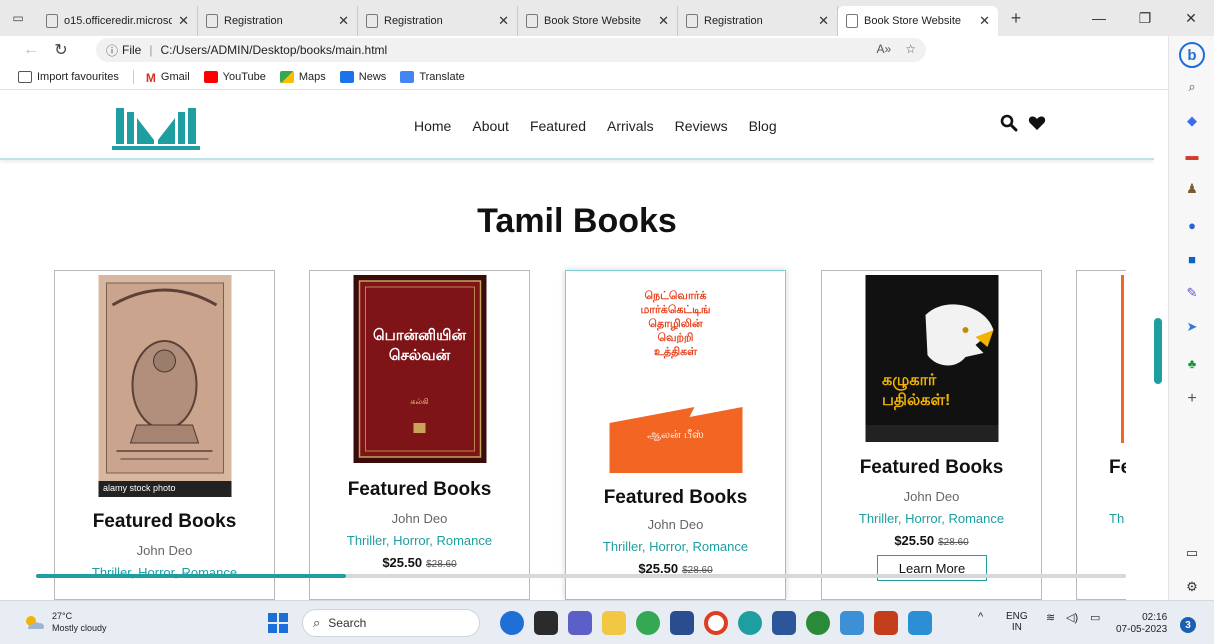 The image size is (1214, 644). What do you see at coordinates (156, 127) in the screenshot?
I see `book-logo-icon` at bounding box center [156, 127].